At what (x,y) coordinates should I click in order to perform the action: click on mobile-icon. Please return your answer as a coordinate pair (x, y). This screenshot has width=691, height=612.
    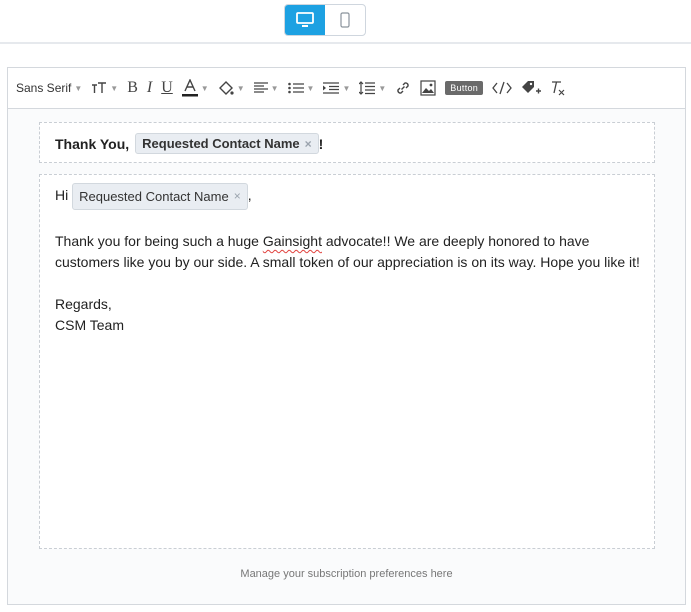
    Looking at the image, I should click on (345, 20).